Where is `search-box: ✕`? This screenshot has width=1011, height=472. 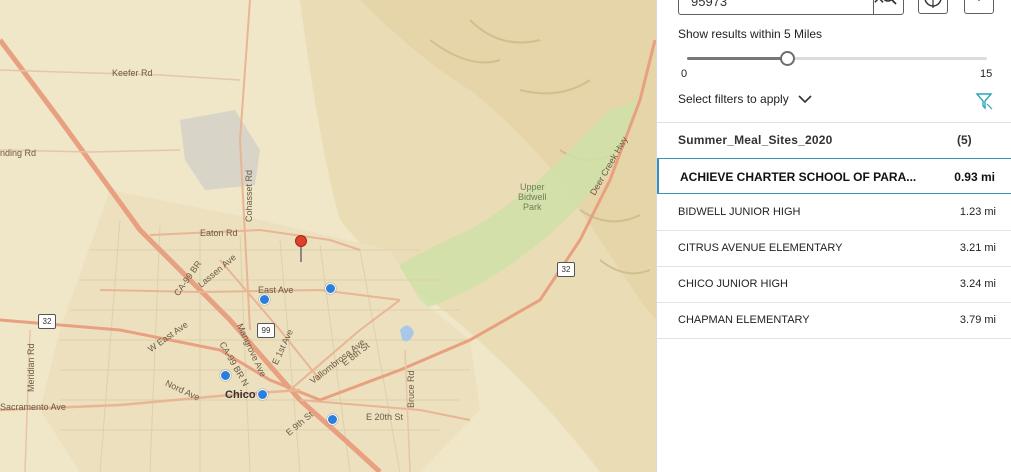 search-box: ✕ is located at coordinates (791, 7).